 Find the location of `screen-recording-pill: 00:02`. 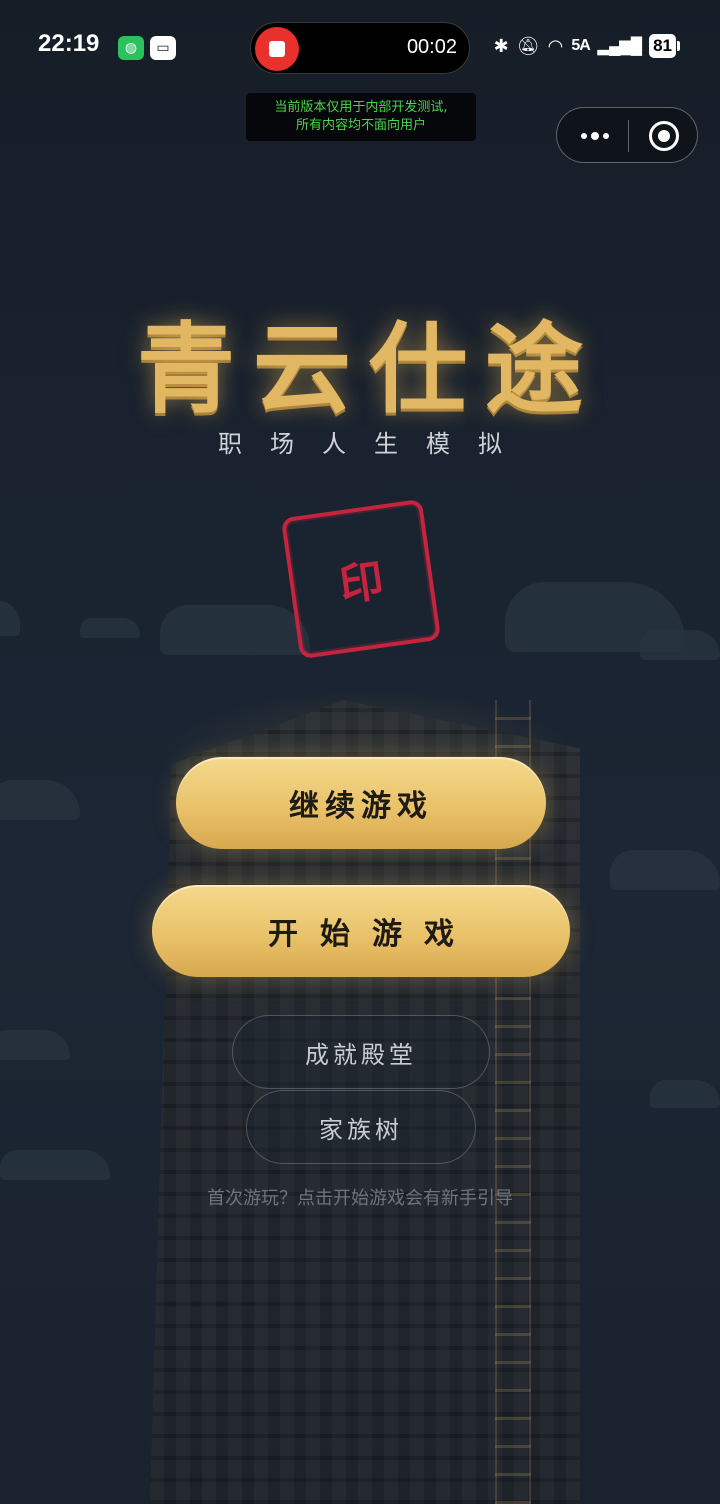

screen-recording-pill: 00:02 is located at coordinates (360, 48).